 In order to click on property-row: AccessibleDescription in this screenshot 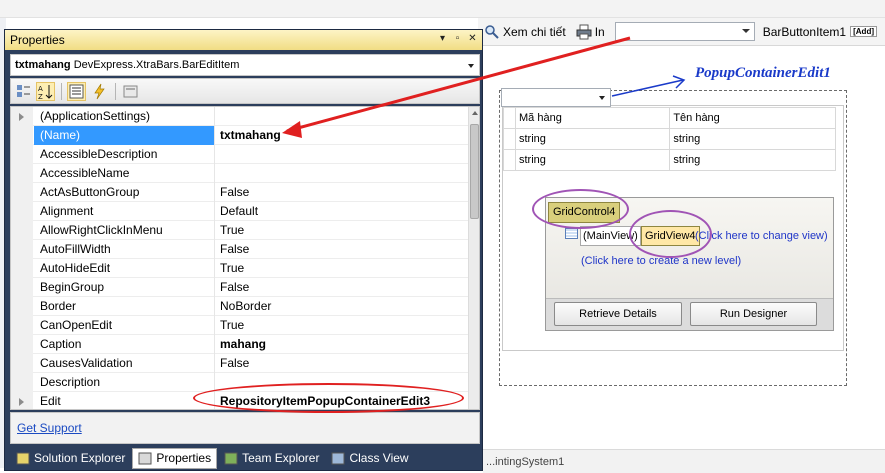, I will do `click(239, 154)`.